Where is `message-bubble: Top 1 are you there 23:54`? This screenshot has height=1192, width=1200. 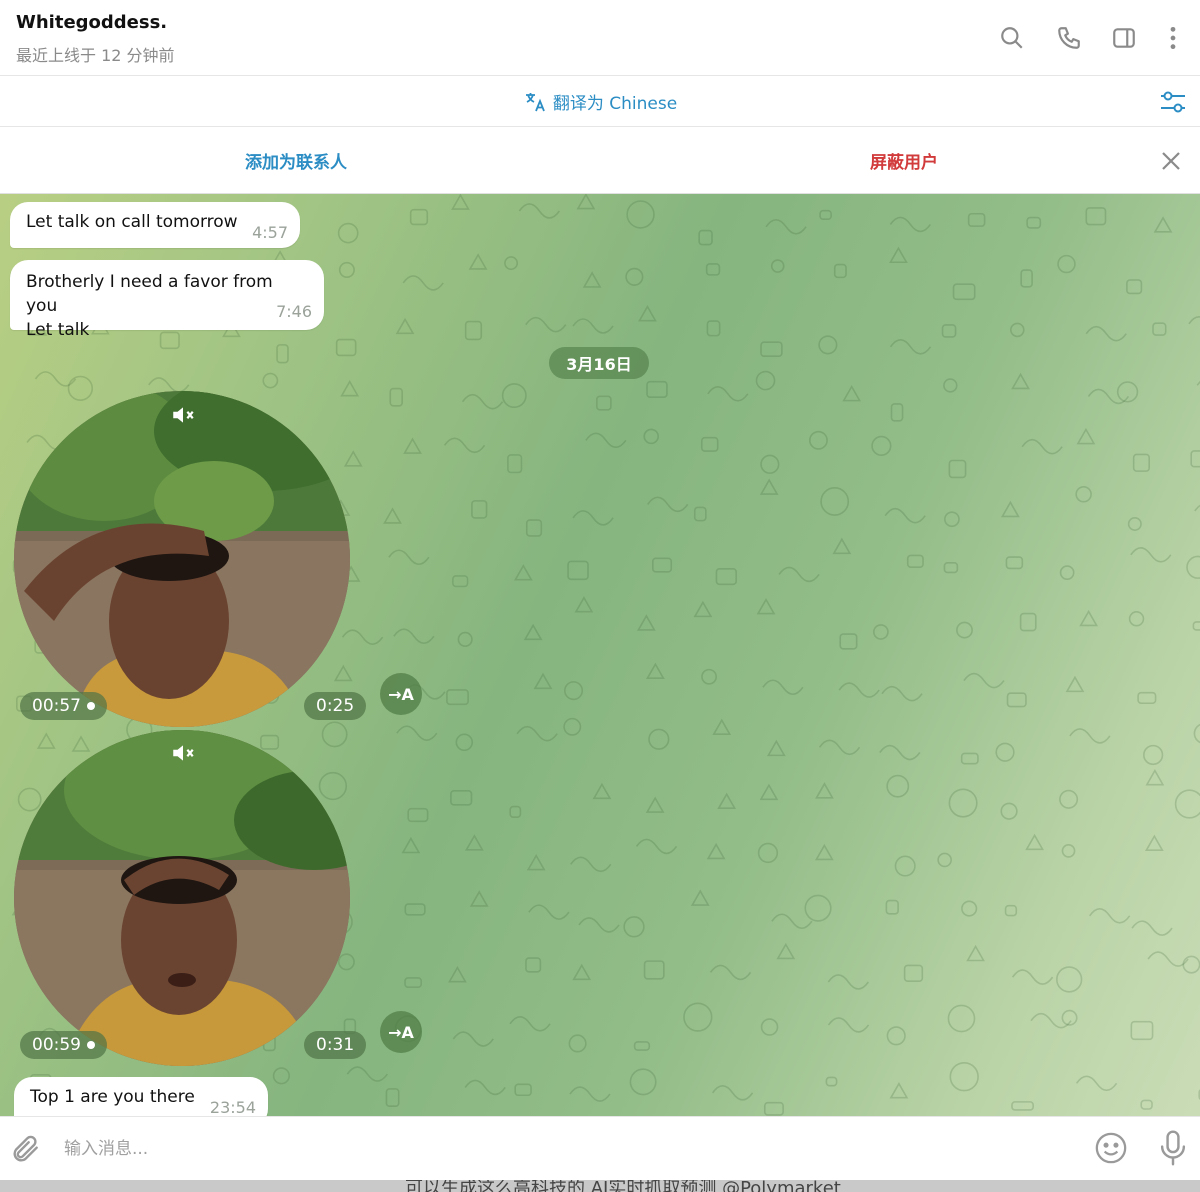
message-bubble: Top 1 are you there 23:54 is located at coordinates (141, 1096).